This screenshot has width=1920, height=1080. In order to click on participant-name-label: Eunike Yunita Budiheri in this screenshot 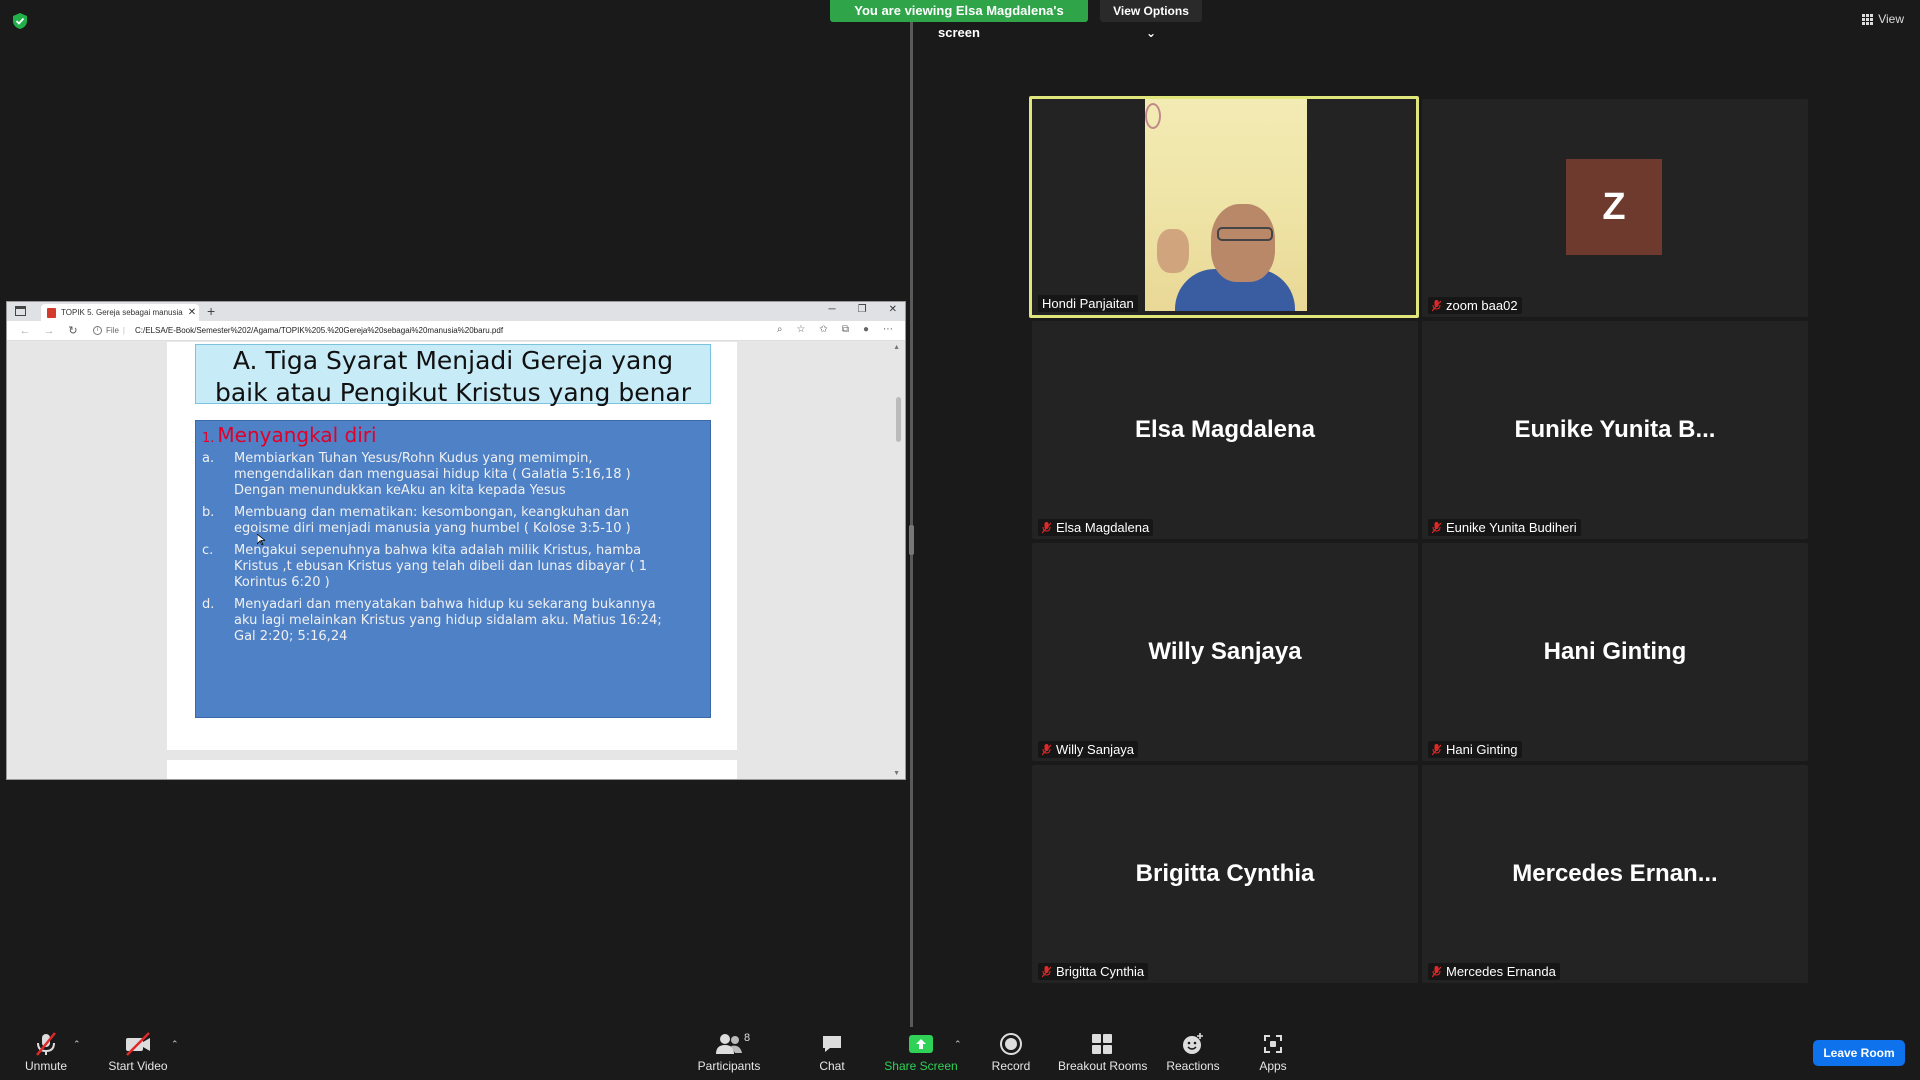, I will do `click(1504, 527)`.